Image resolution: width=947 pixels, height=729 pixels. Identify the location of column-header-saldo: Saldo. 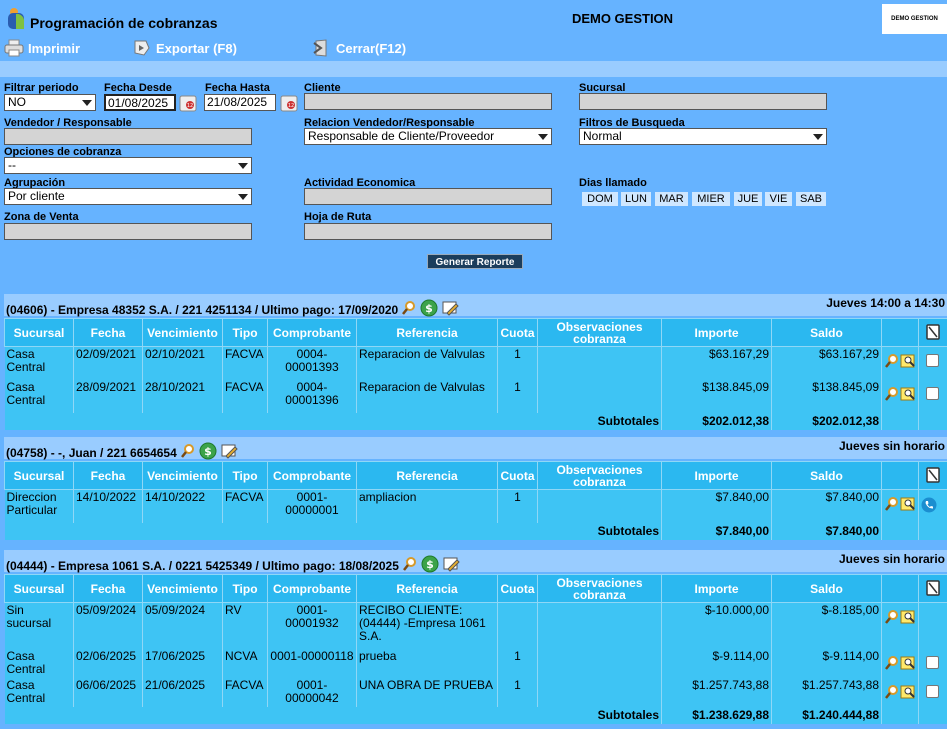
(826, 588).